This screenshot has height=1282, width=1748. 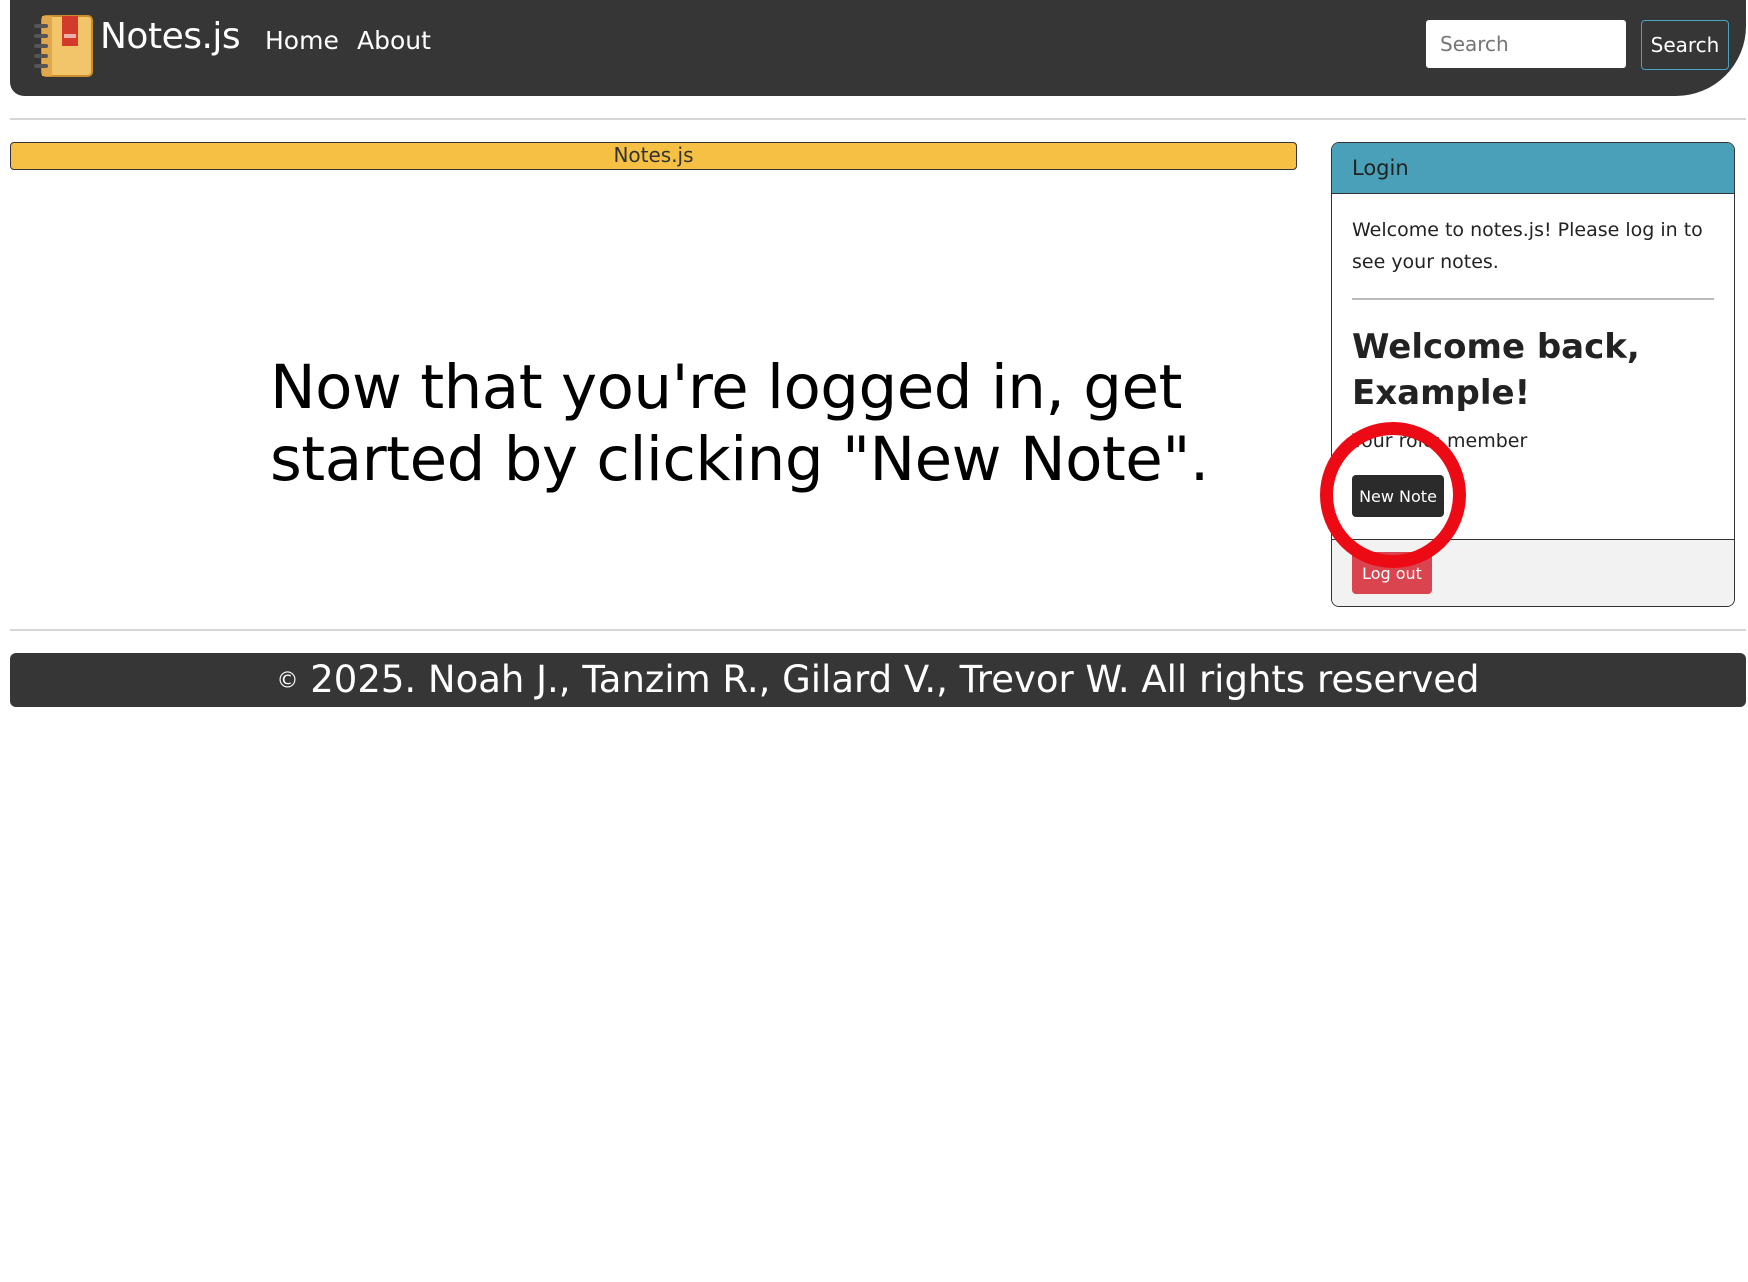 What do you see at coordinates (1533, 572) in the screenshot?
I see `login-card-footer: Log out` at bounding box center [1533, 572].